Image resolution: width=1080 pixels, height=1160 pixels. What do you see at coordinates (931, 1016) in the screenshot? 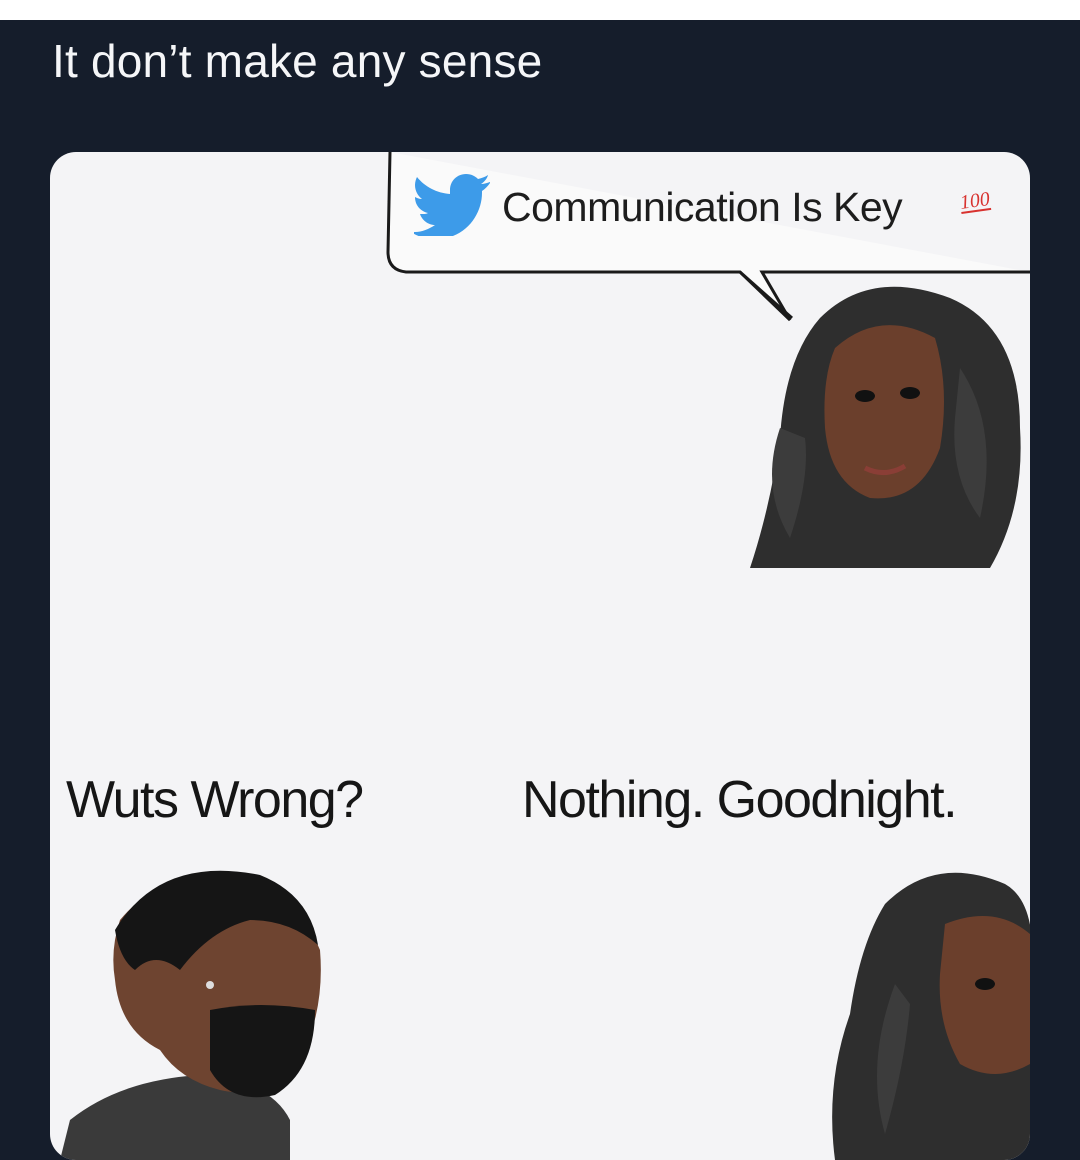
I see `woman-illustration-bottom` at bounding box center [931, 1016].